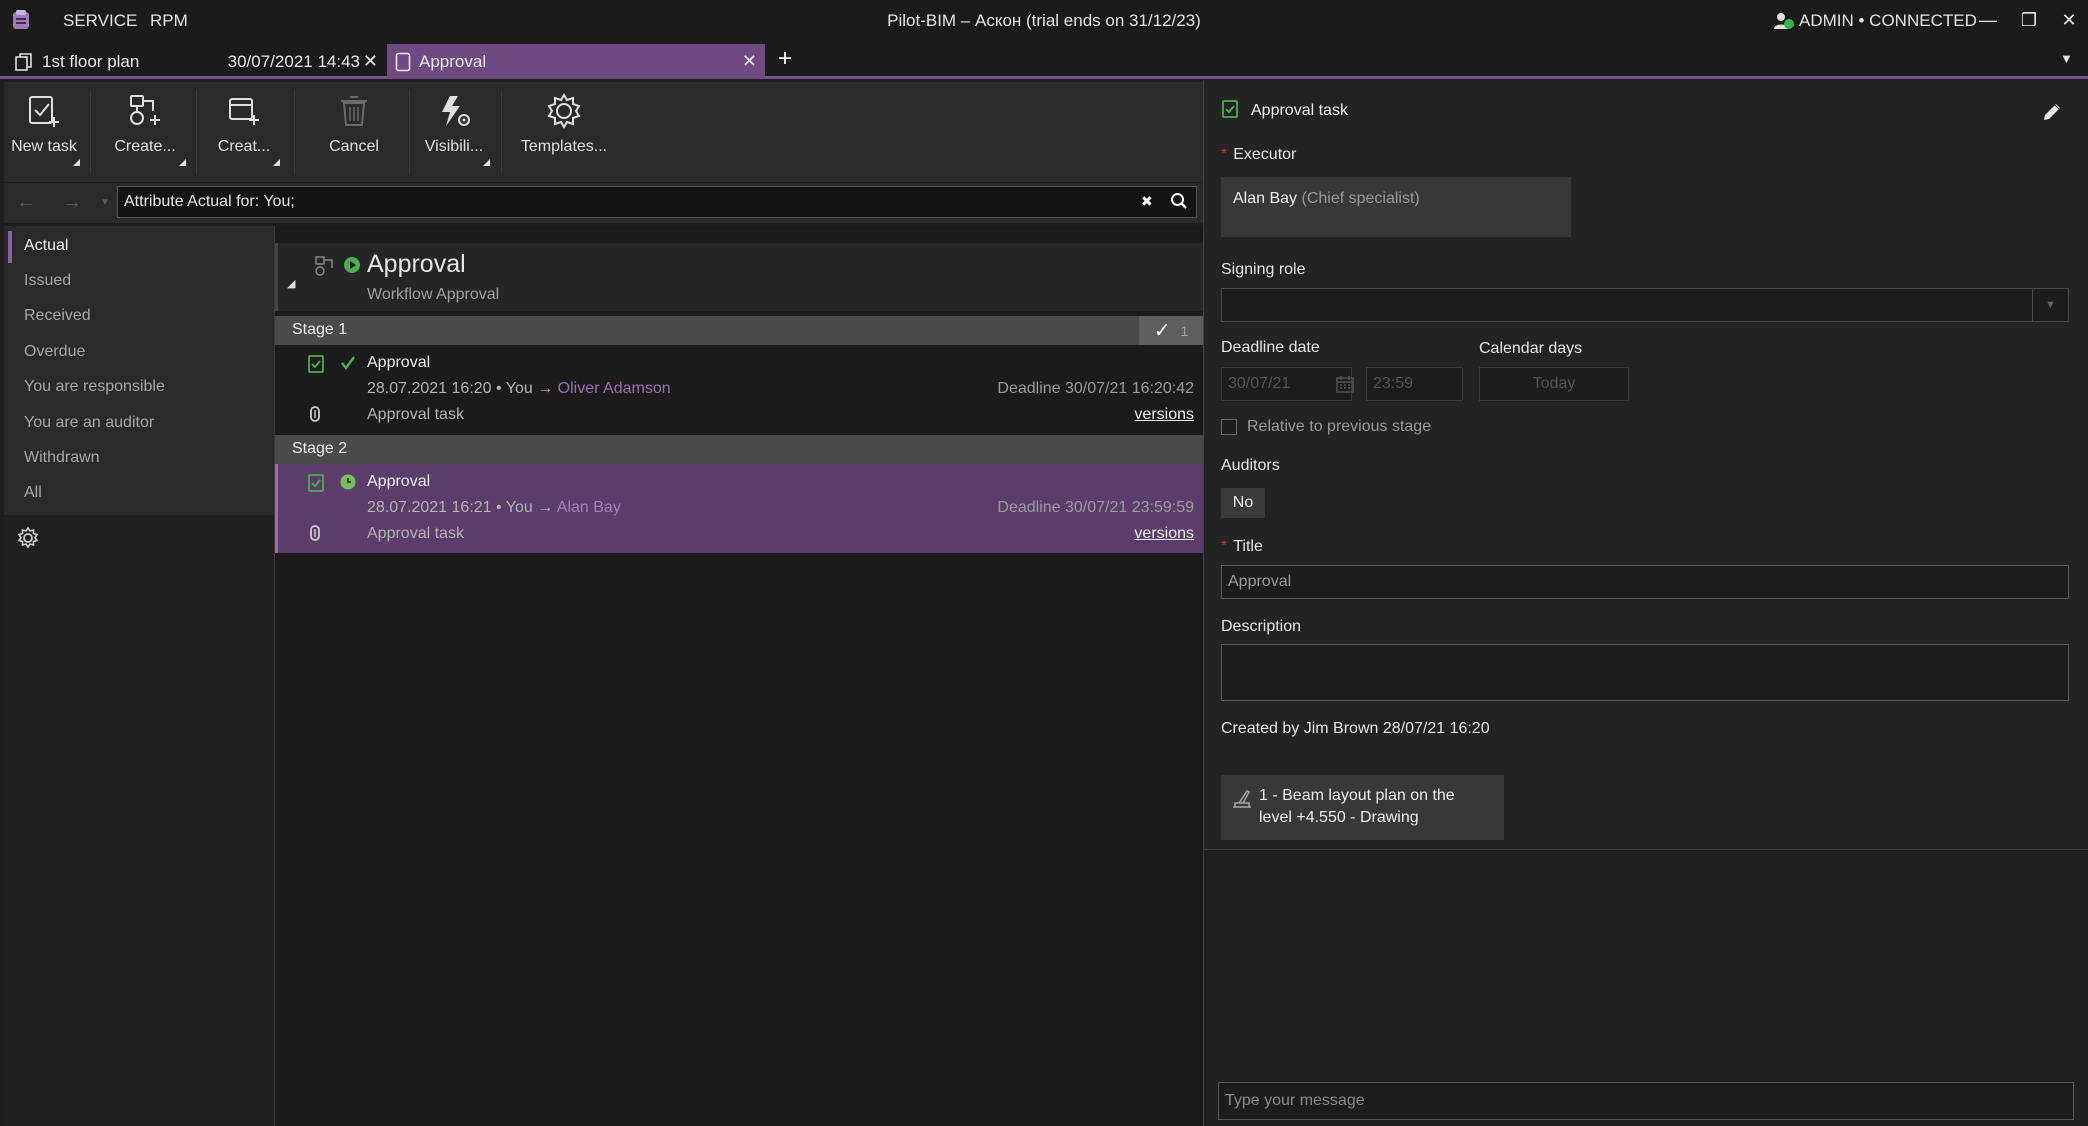  Describe the element at coordinates (2052, 112) in the screenshot. I see `edit-pencil-icon` at that location.